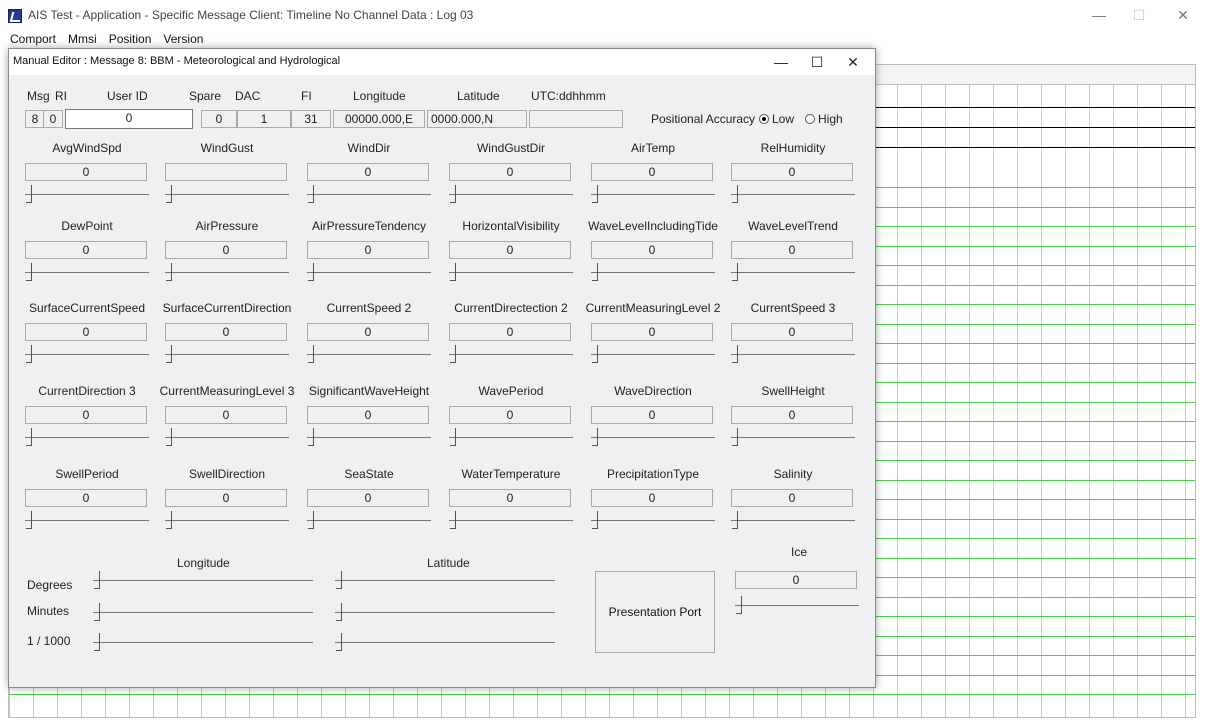  Describe the element at coordinates (82, 39) in the screenshot. I see `menu-mmsi: Mmsi` at that location.